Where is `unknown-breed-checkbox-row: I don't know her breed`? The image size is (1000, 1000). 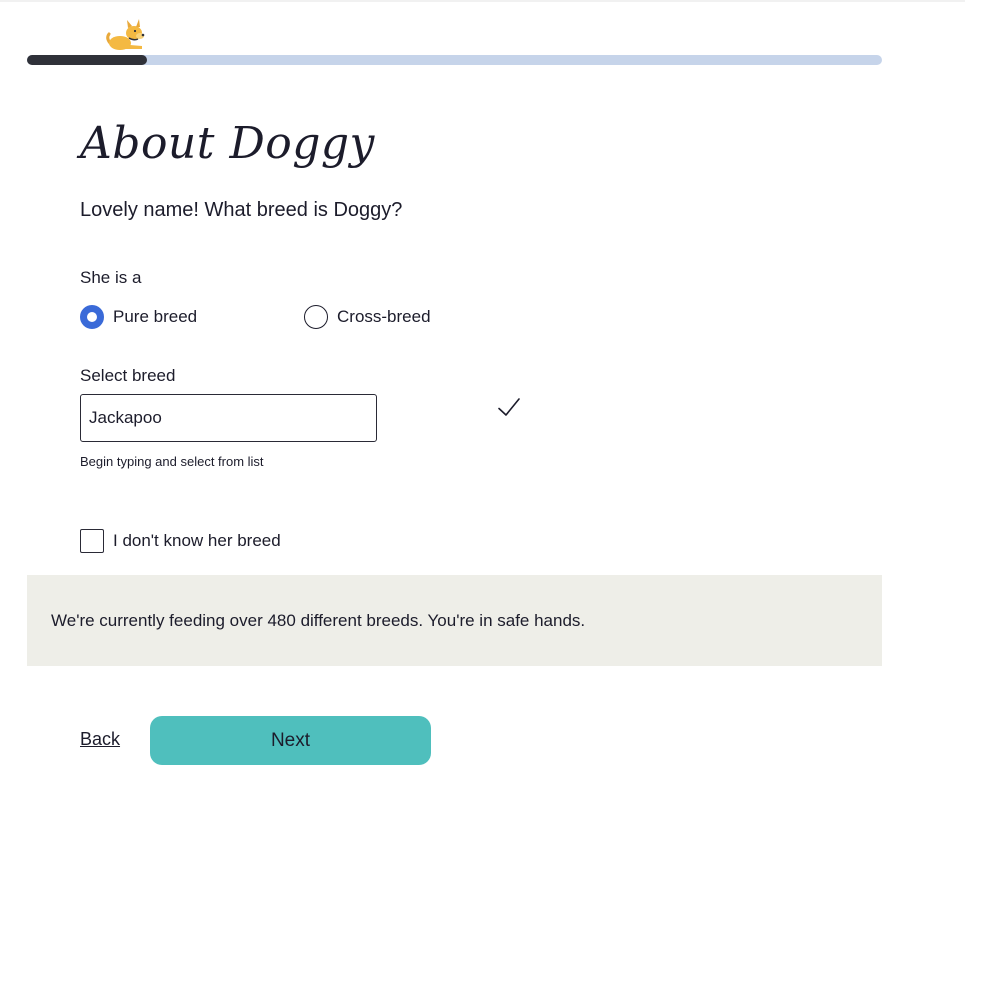
unknown-breed-checkbox-row: I don't know her breed is located at coordinates (180, 541).